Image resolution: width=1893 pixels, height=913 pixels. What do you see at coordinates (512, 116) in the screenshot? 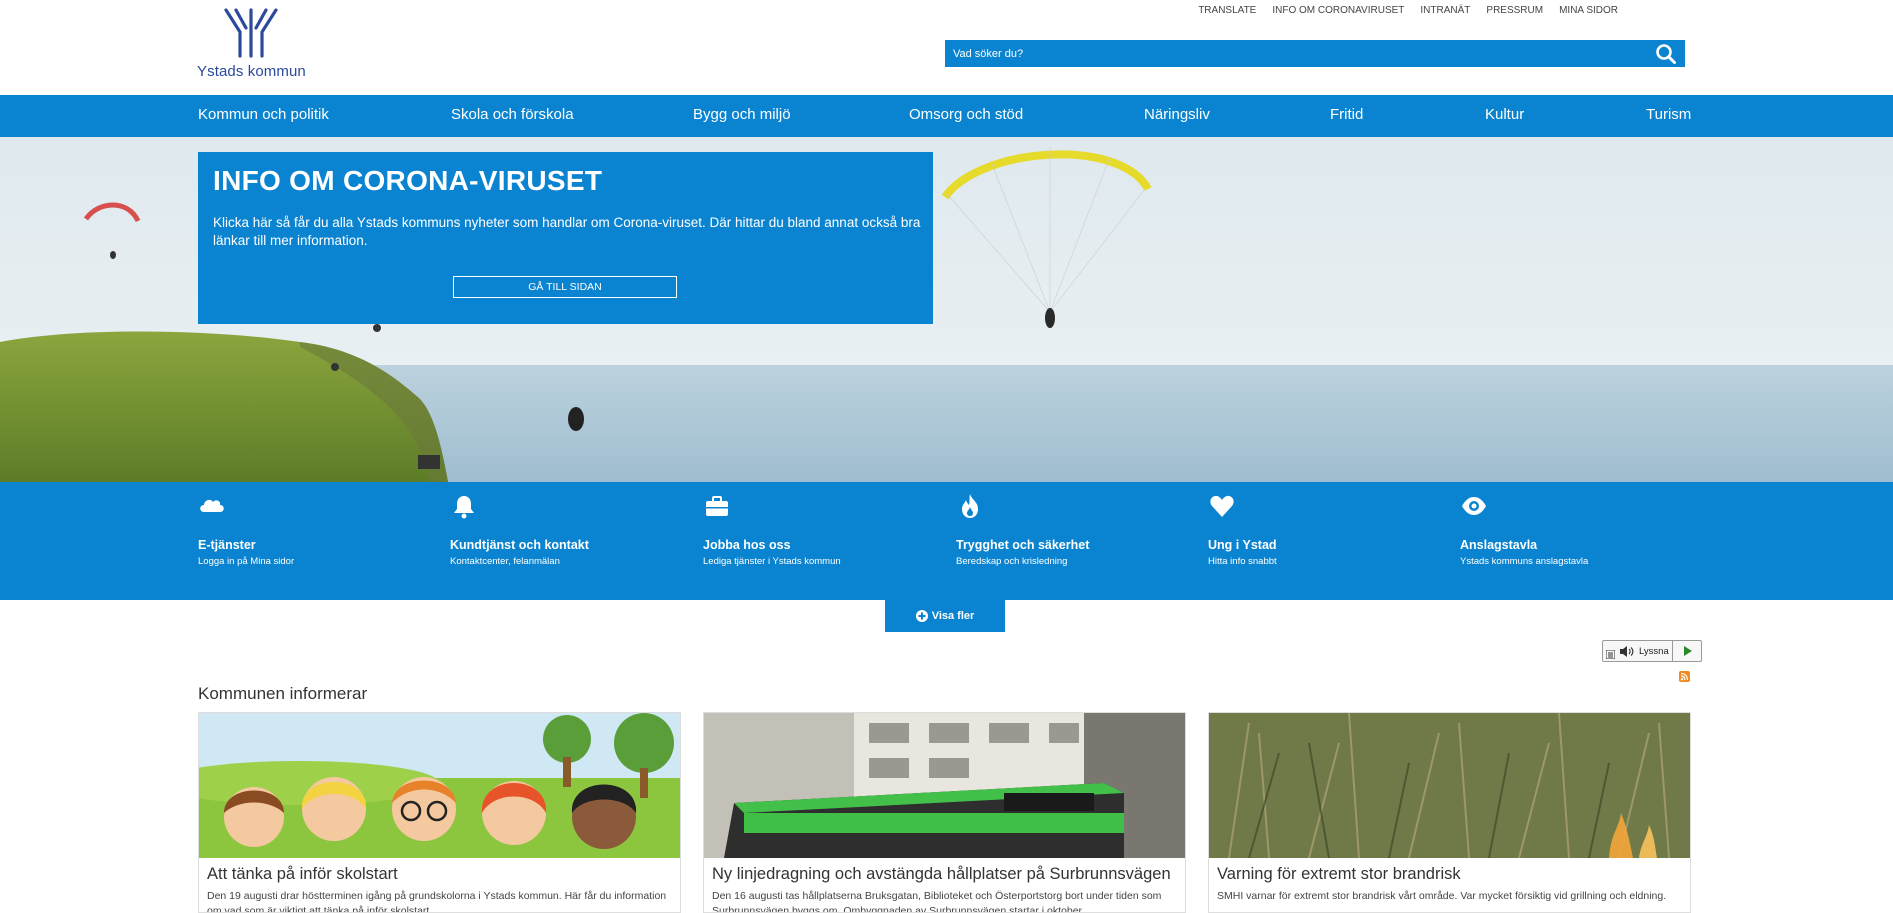
I see `nav-skola-och-forskola: Skola och förskola` at bounding box center [512, 116].